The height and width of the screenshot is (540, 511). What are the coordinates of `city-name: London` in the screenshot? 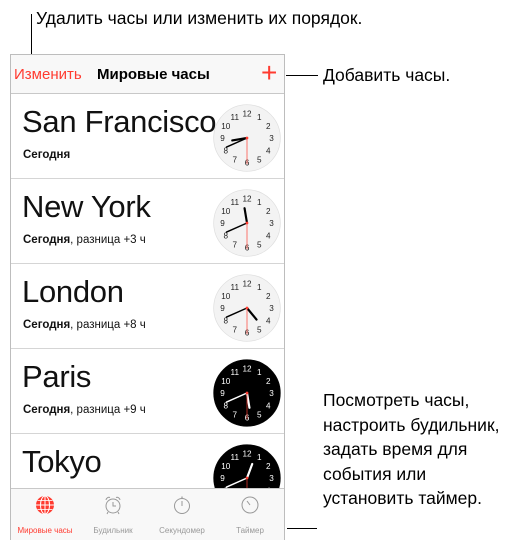 It's located at (73, 291).